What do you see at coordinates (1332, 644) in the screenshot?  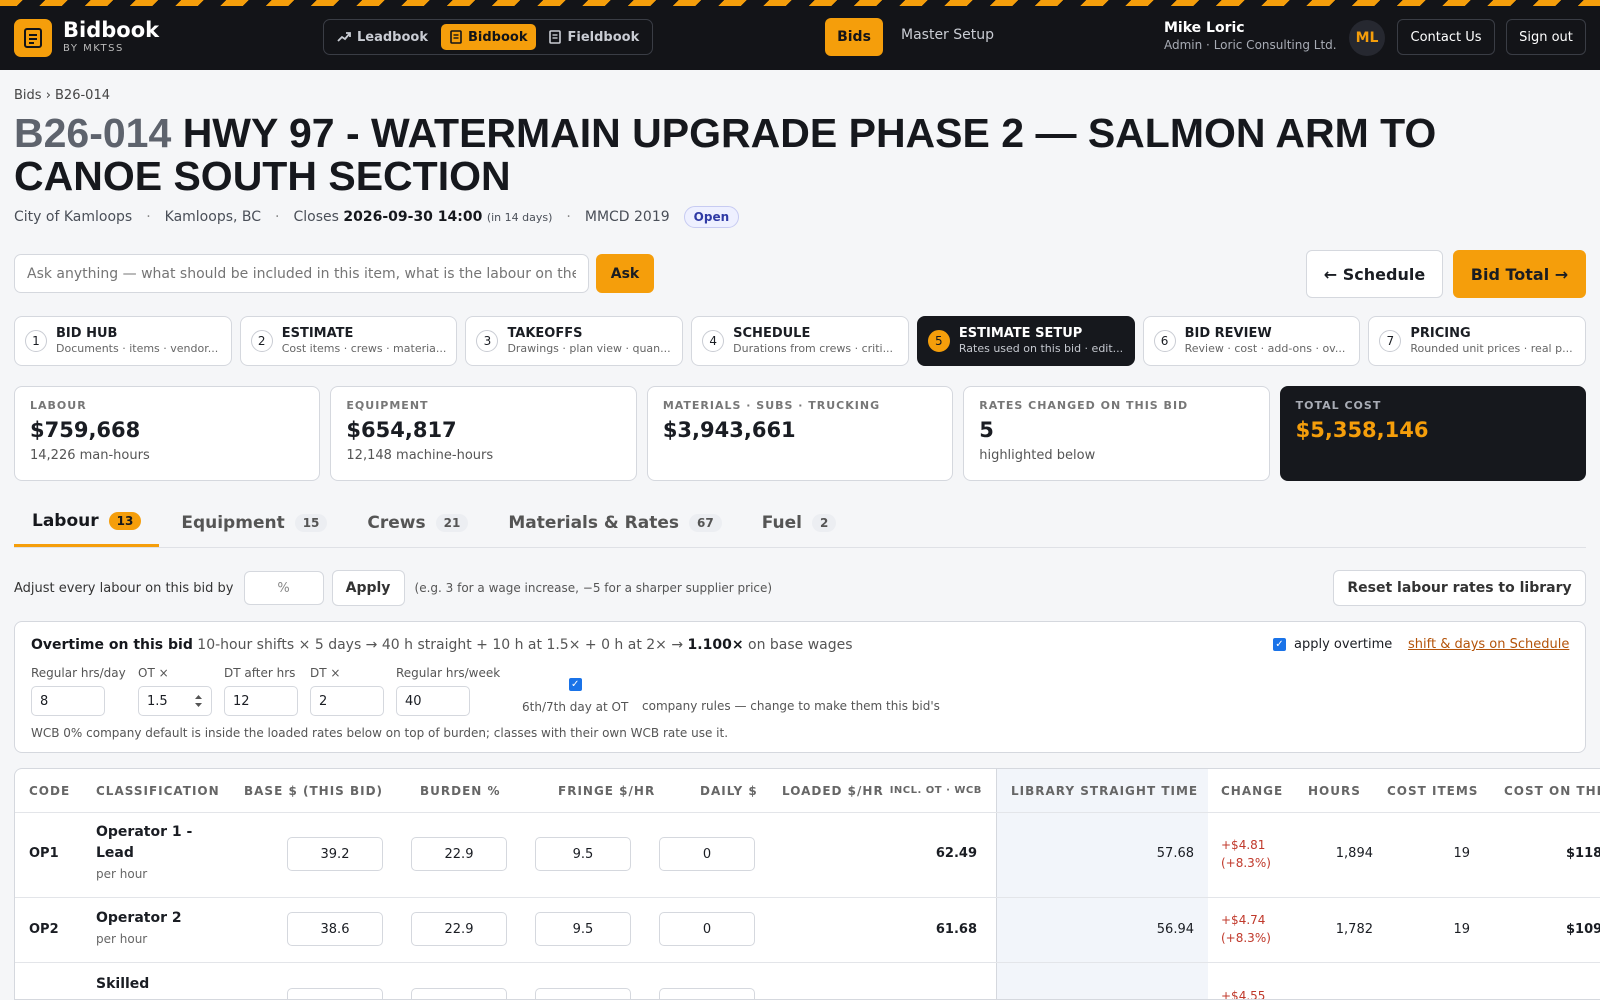 I see `apply-overtime-toggle: ✓ apply overtime` at bounding box center [1332, 644].